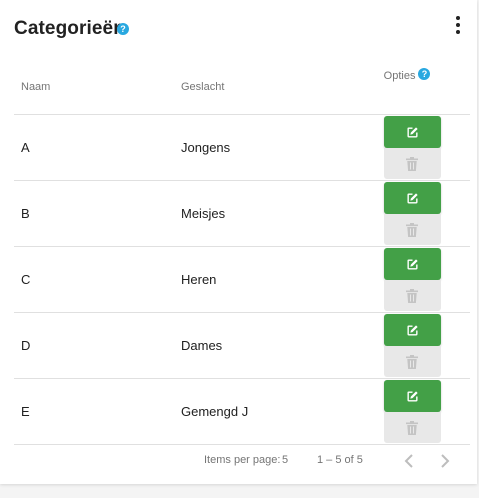 The height and width of the screenshot is (498, 479). I want to click on more-vert-icon, so click(458, 18).